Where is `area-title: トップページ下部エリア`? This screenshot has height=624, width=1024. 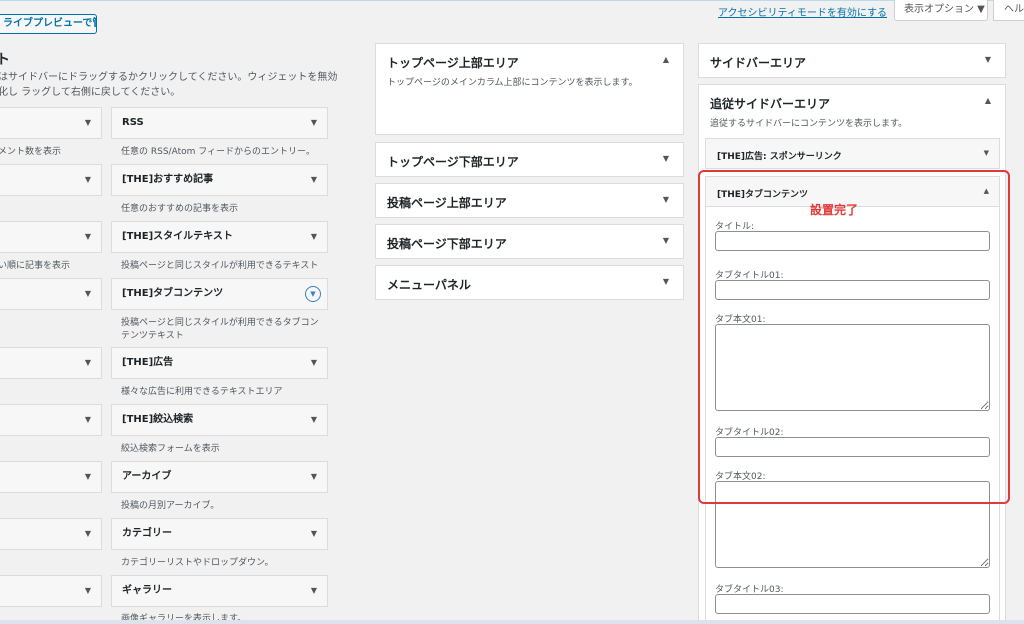 area-title: トップページ下部エリア is located at coordinates (453, 162).